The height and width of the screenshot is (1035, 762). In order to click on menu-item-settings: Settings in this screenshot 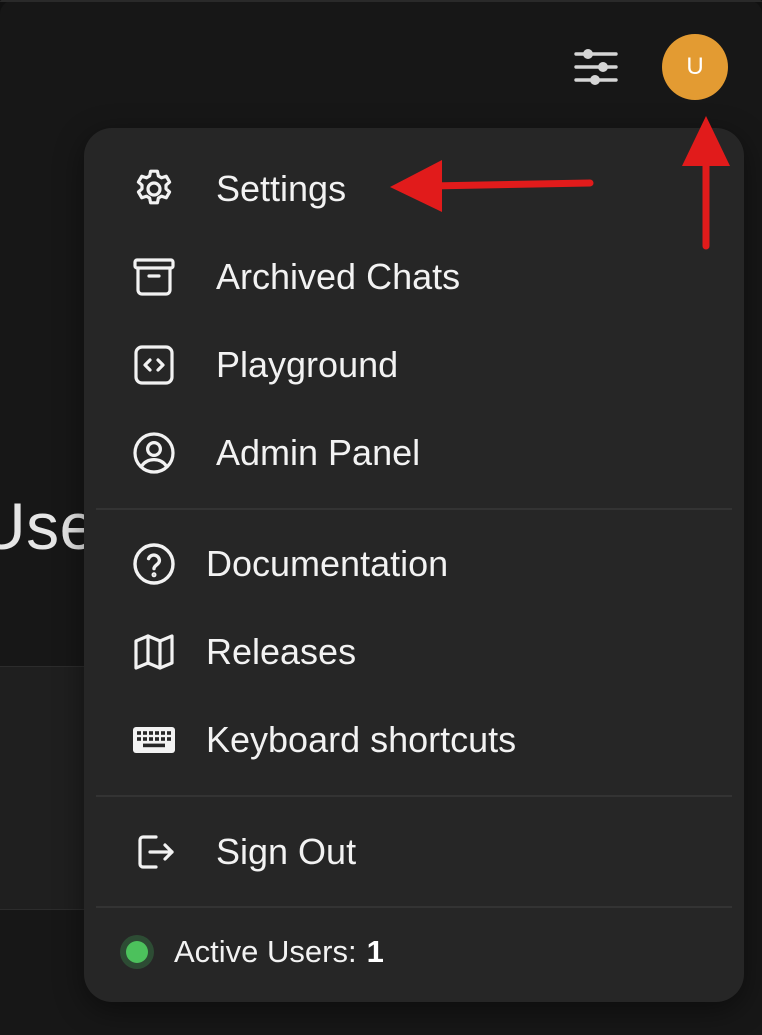, I will do `click(414, 189)`.